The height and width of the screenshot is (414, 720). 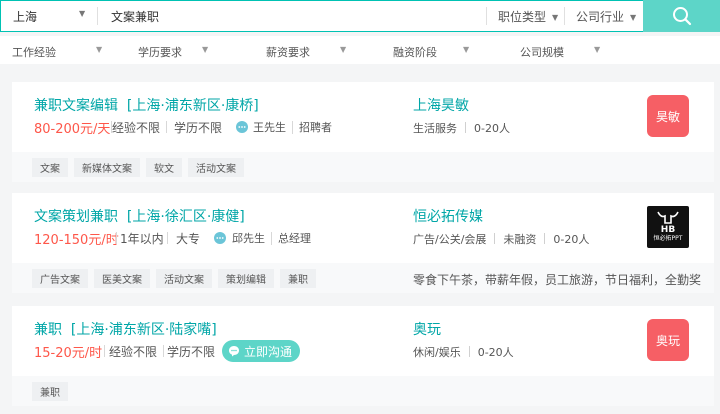 I want to click on experience: 1年以内, so click(x=142, y=239).